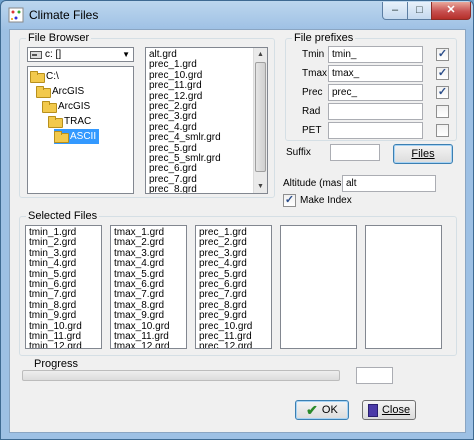 The image size is (474, 440). Describe the element at coordinates (326, 200) in the screenshot. I see `make-index-label: Make Index` at that location.